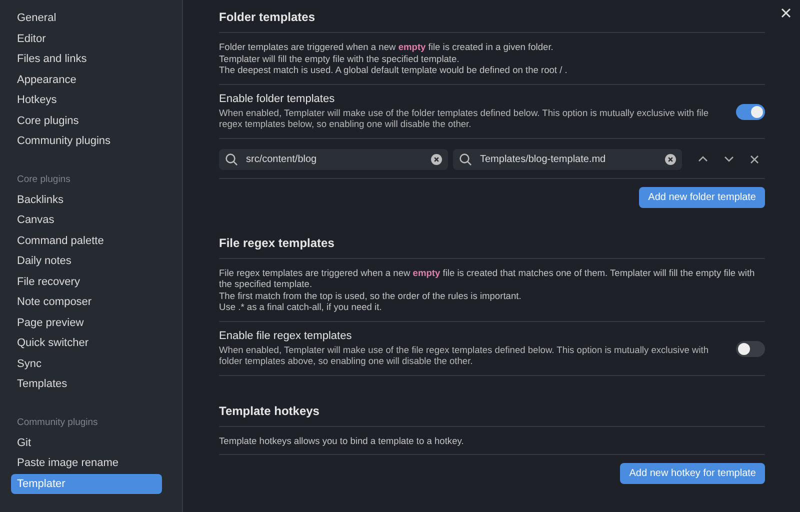 This screenshot has height=512, width=800. I want to click on section-description: Use .* as a final catch-all, if you need it., so click(301, 308).